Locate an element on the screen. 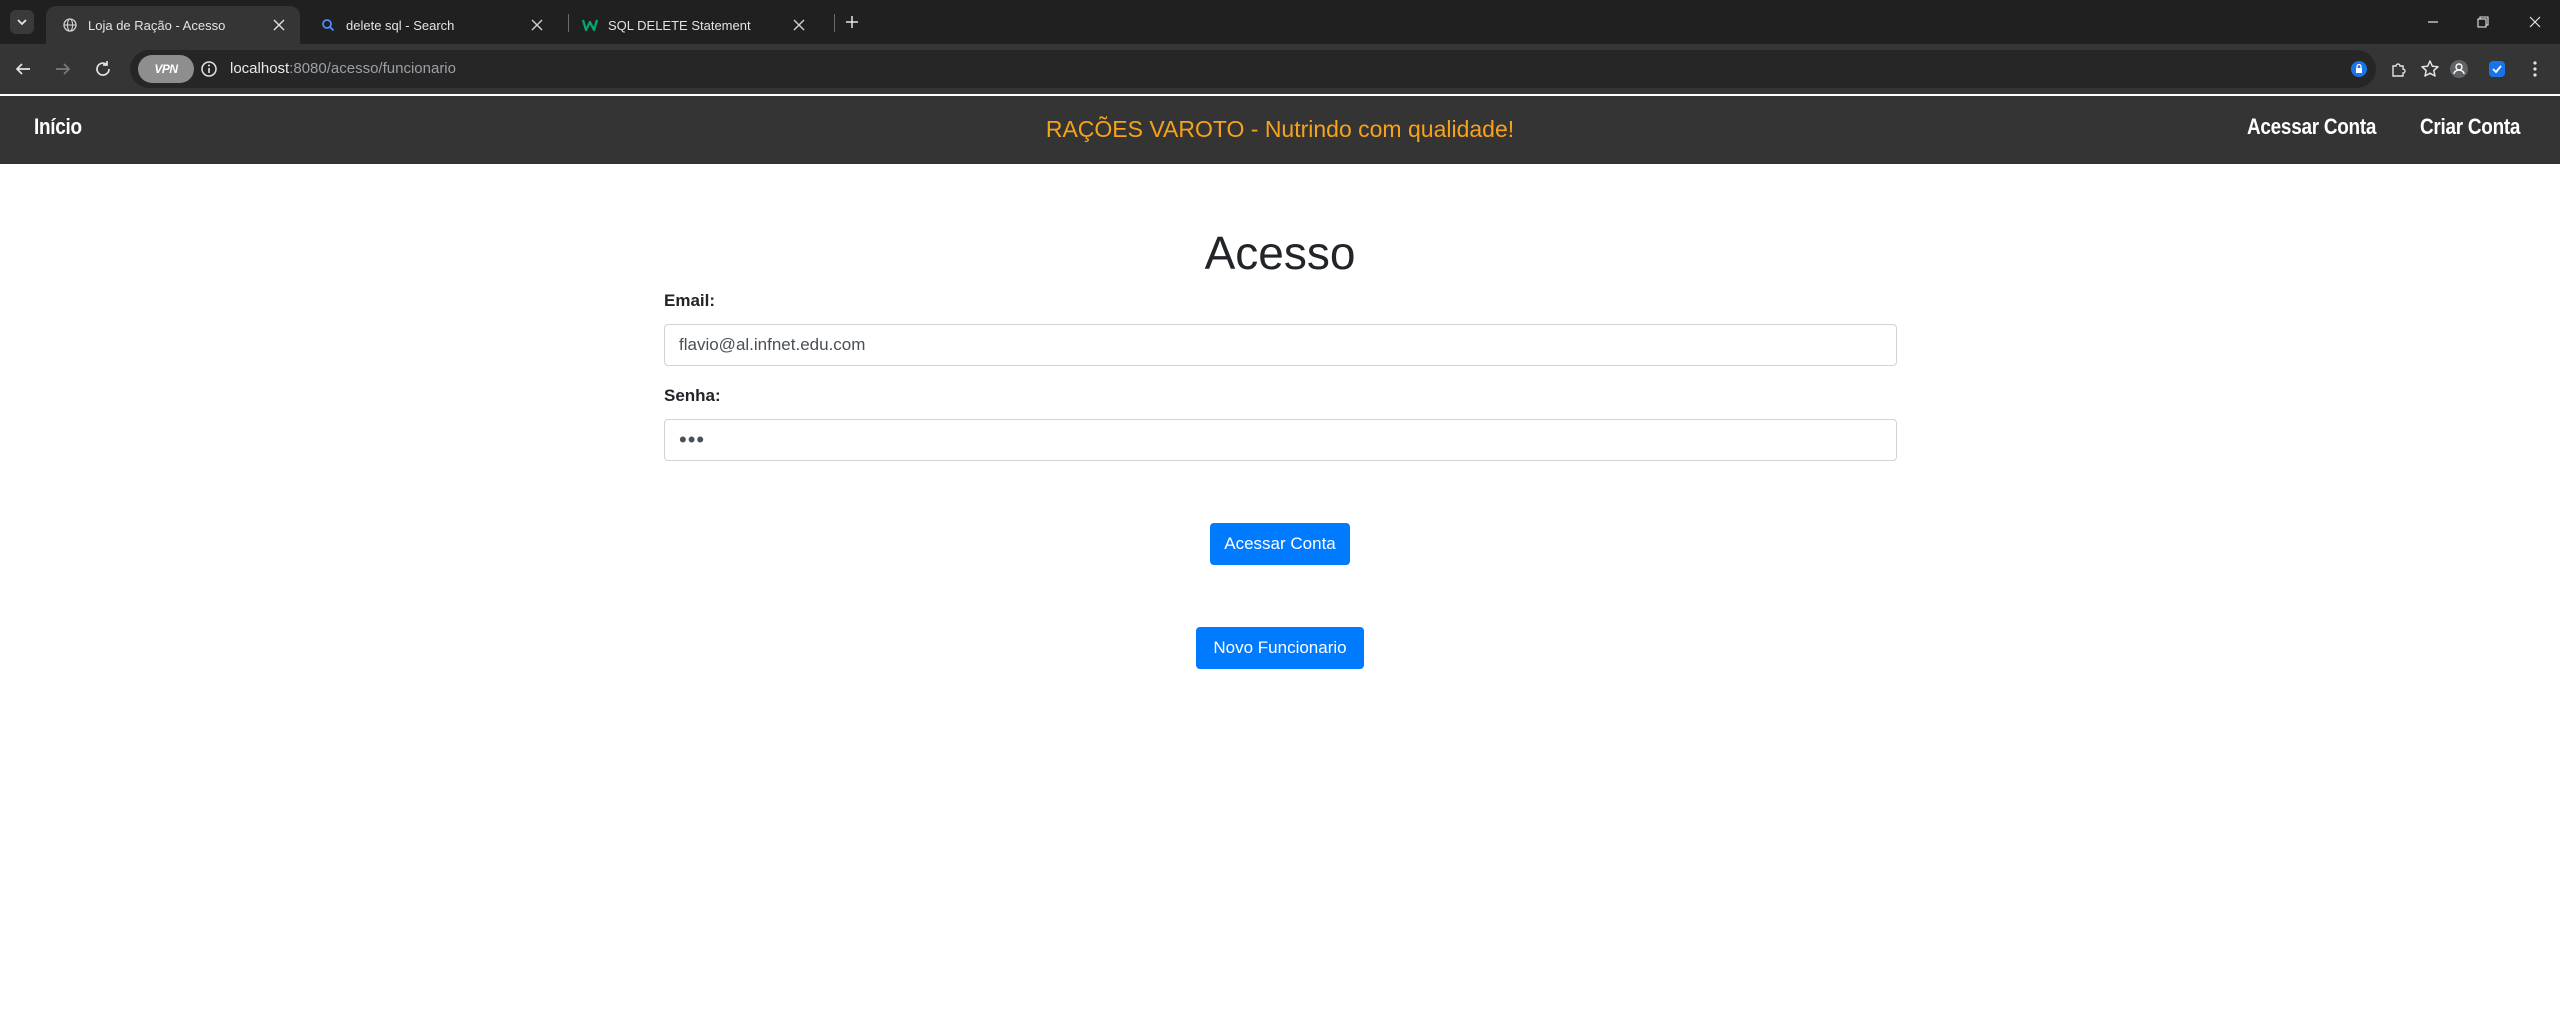 The image size is (2560, 1032). url-text: localhost:8080/acesso/funcionario is located at coordinates (343, 68).